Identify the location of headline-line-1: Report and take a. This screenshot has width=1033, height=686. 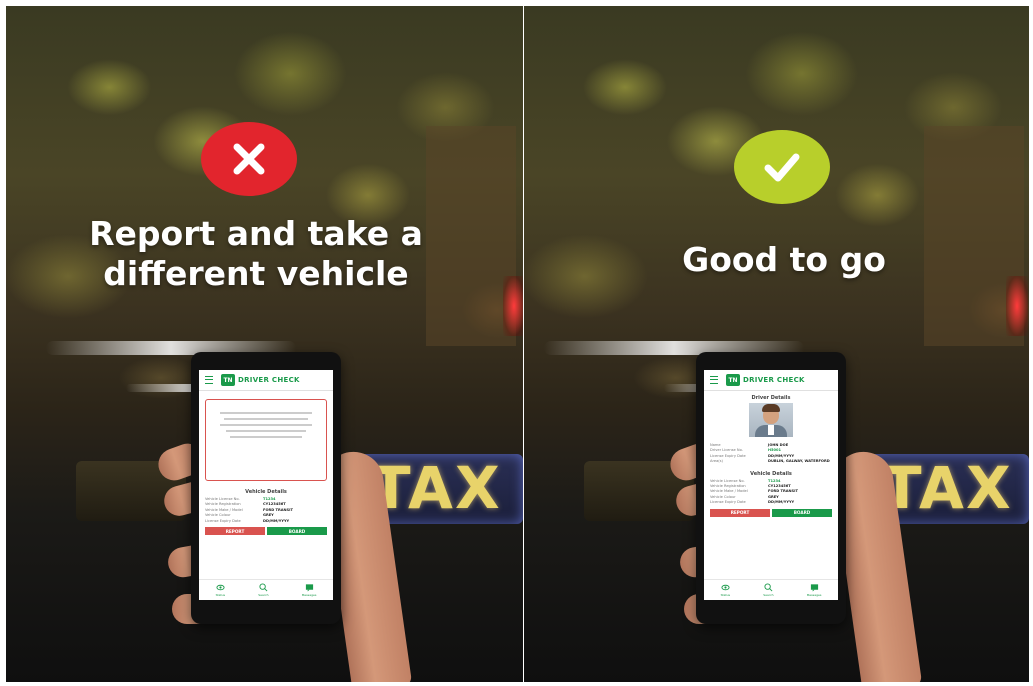
(256, 233).